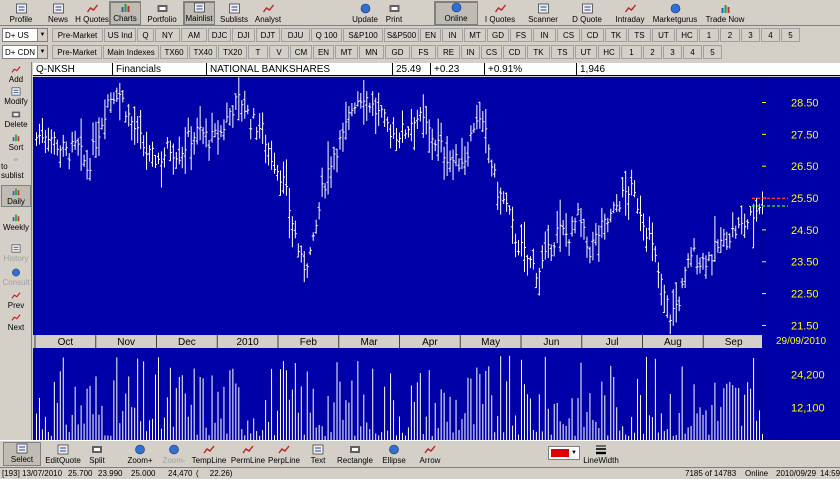 The width and height of the screenshot is (840, 479). I want to click on us-symbol-fs-button: FS, so click(521, 35).